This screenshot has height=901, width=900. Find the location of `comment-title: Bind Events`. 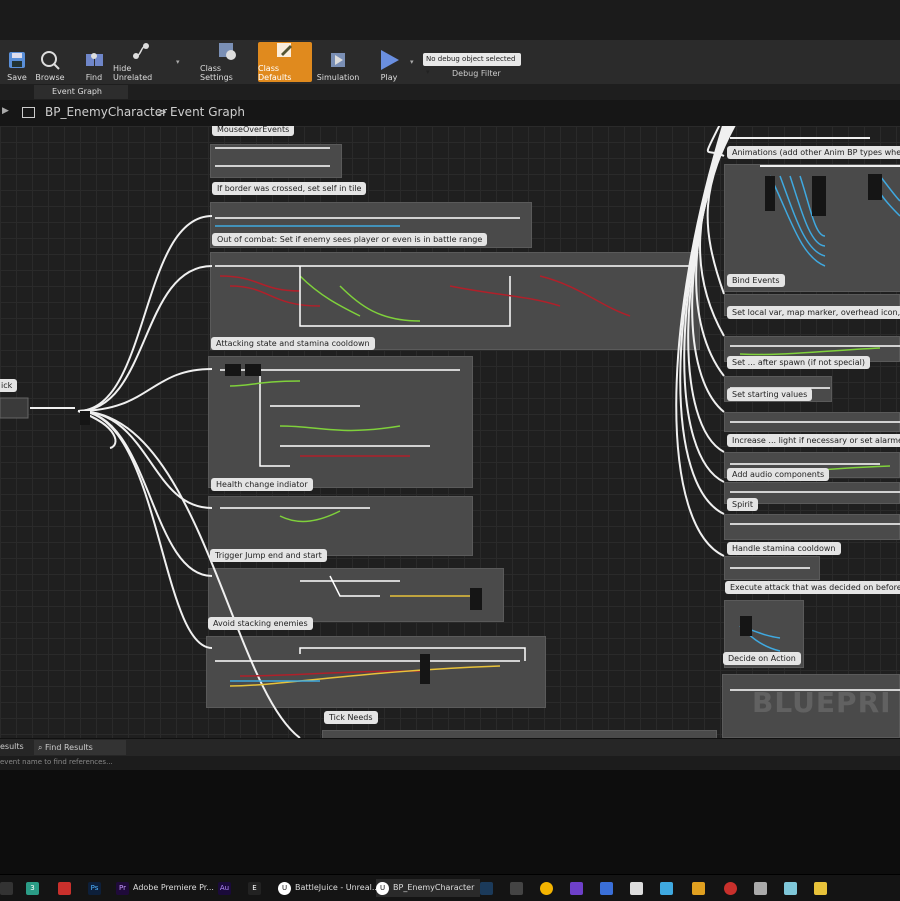

comment-title: Bind Events is located at coordinates (756, 280).